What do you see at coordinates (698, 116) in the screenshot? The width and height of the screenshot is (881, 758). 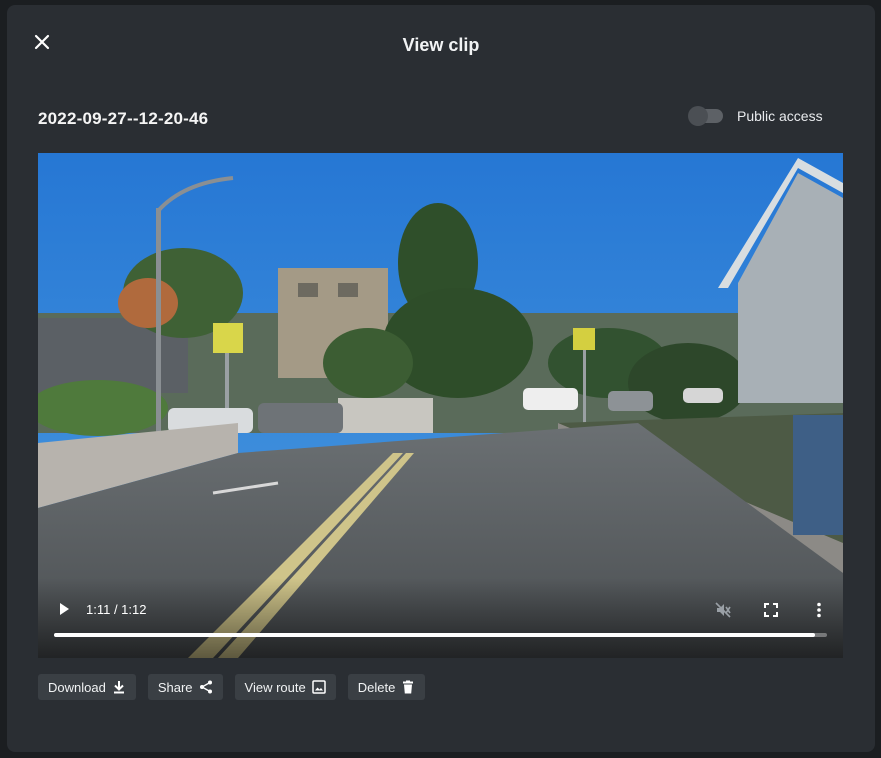 I see `toggle-knob` at bounding box center [698, 116].